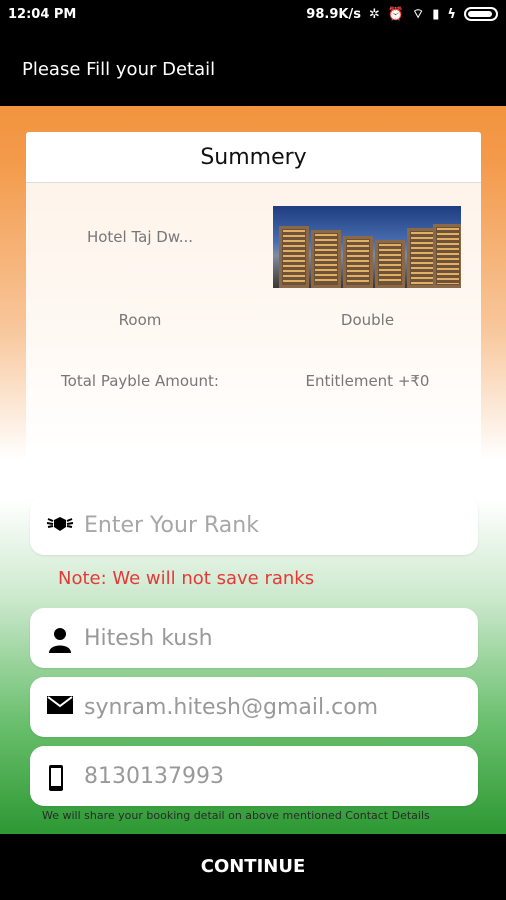  Describe the element at coordinates (481, 14) in the screenshot. I see `battery-icon` at that location.